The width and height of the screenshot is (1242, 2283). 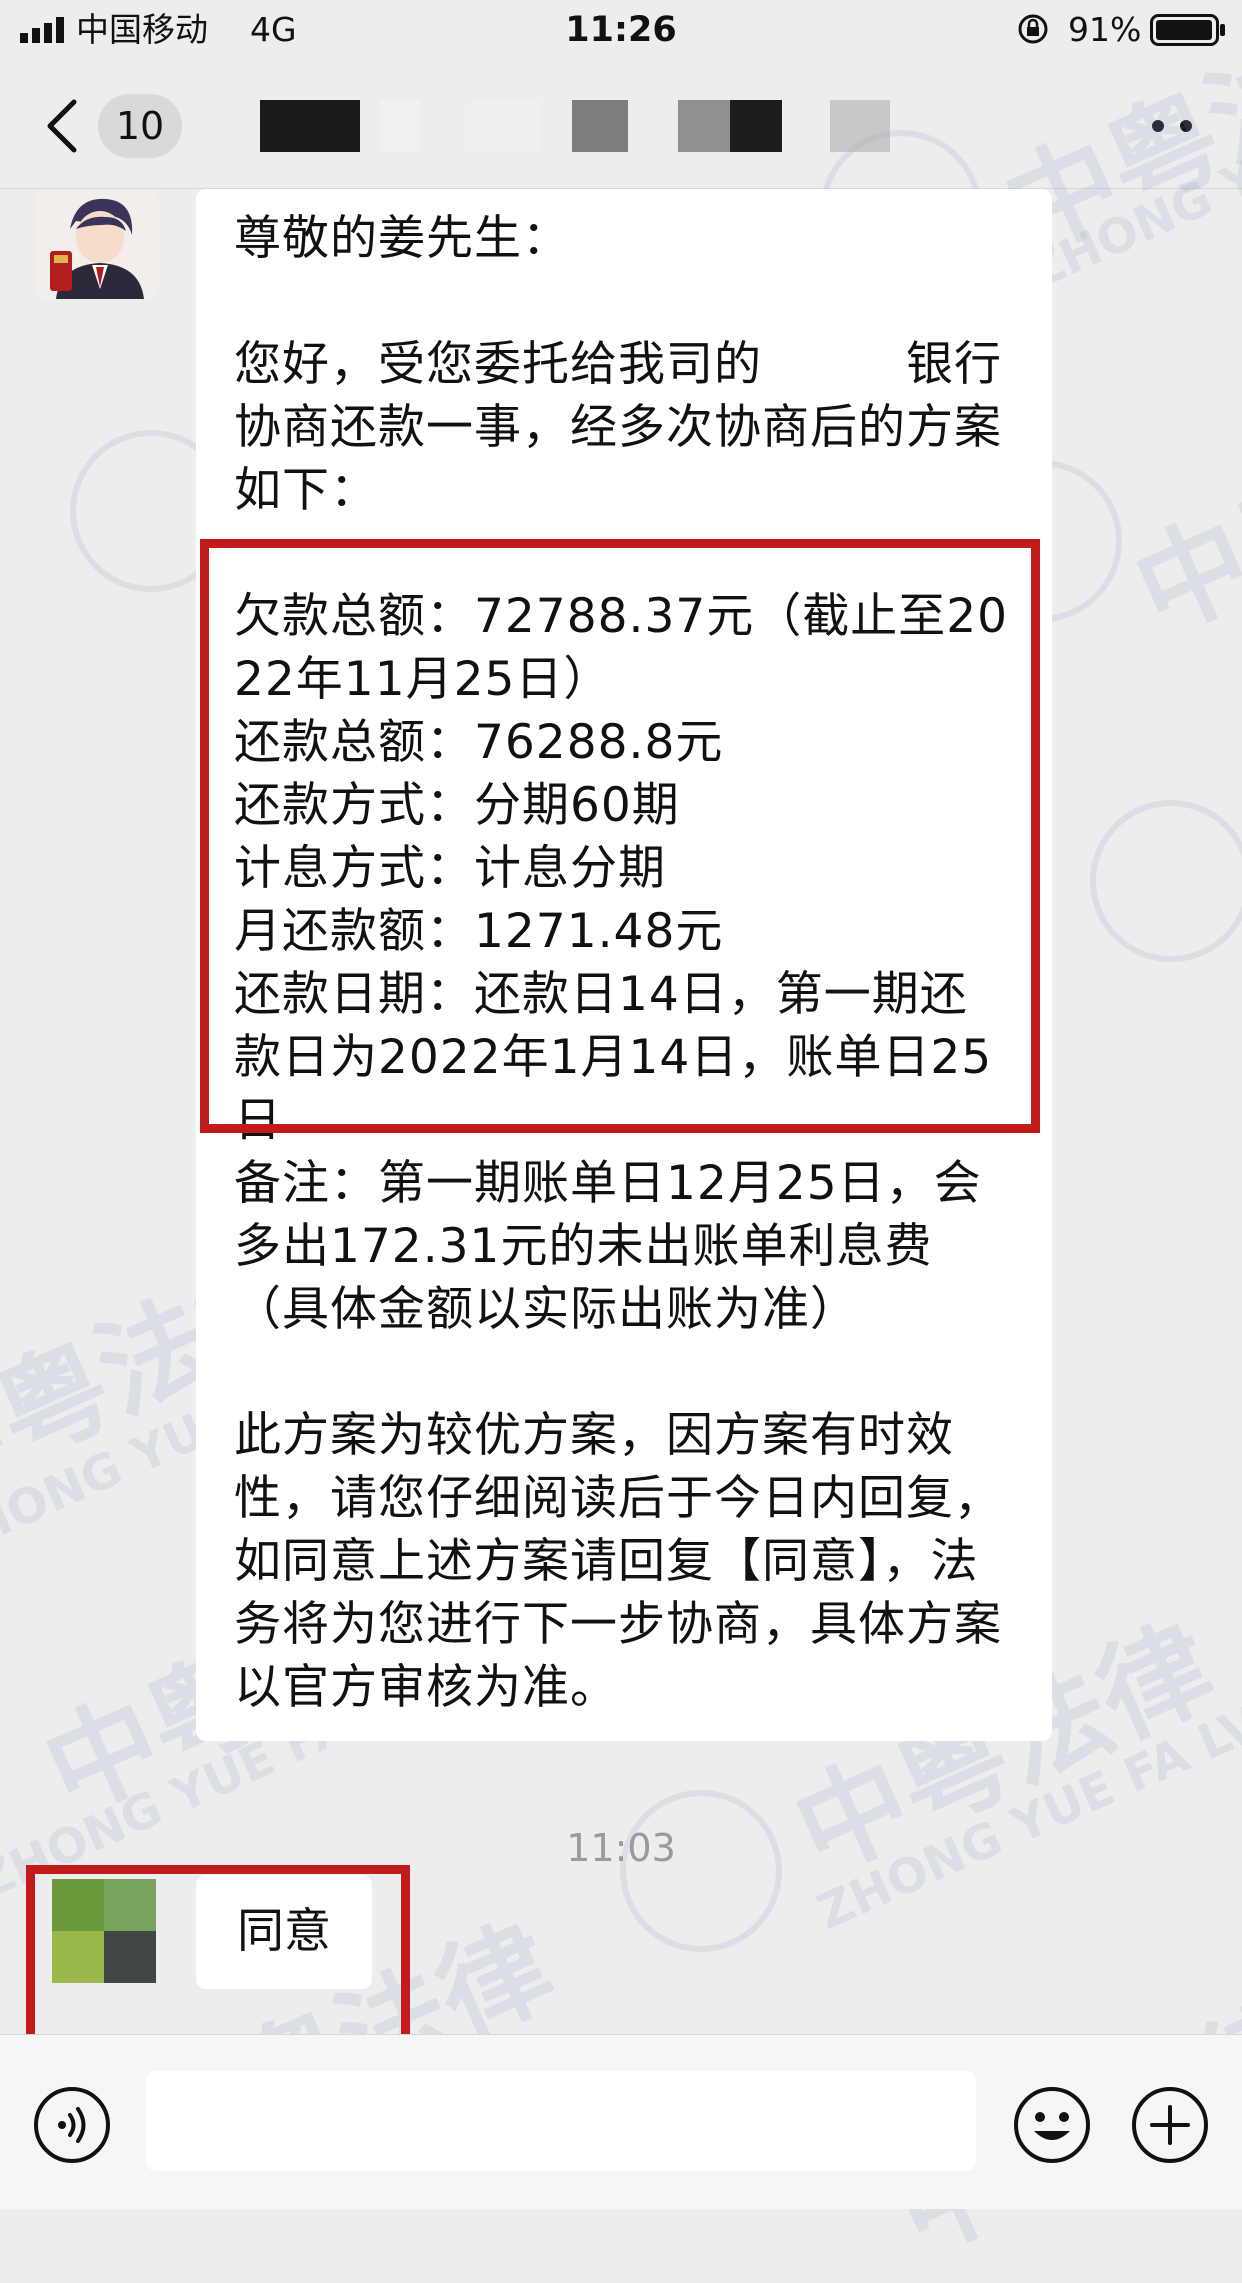 What do you see at coordinates (97, 245) in the screenshot?
I see `agent-avatar` at bounding box center [97, 245].